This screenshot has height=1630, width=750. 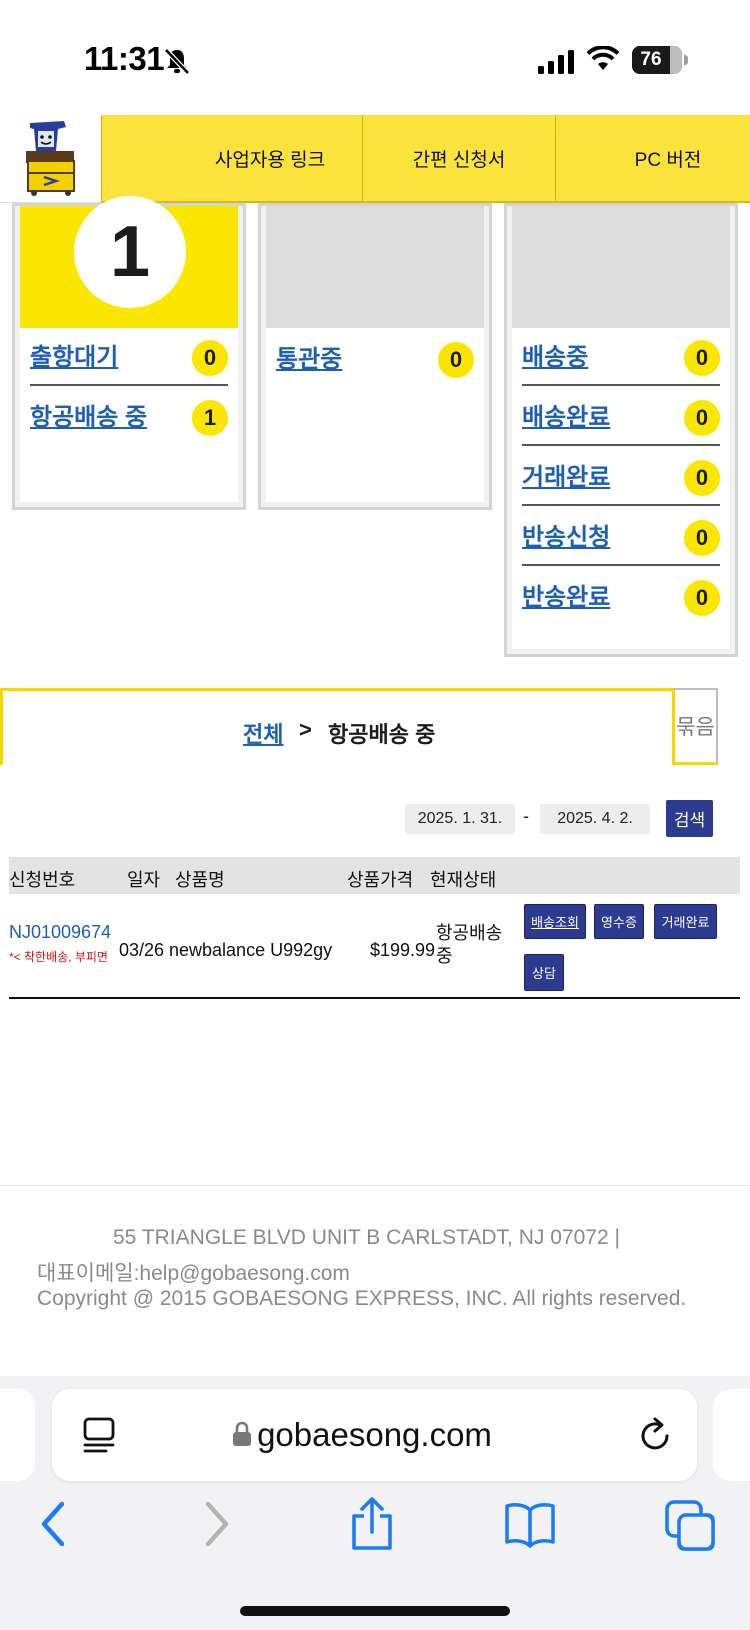 What do you see at coordinates (216, 1524) in the screenshot?
I see `forward-icon` at bounding box center [216, 1524].